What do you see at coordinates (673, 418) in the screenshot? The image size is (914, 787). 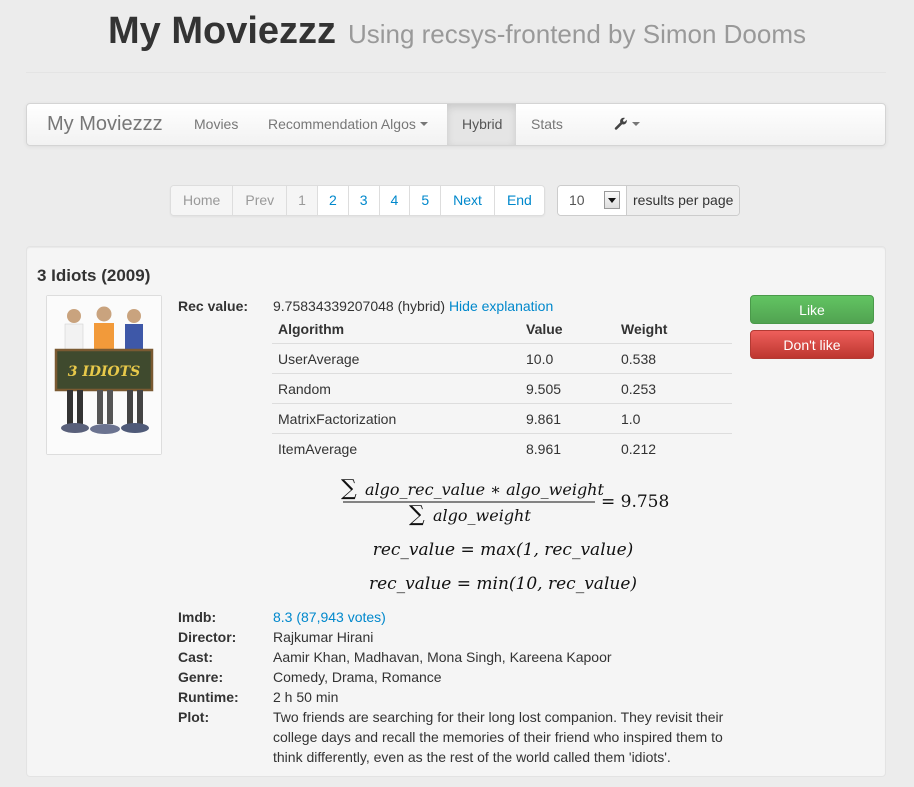 I see `table-cell: 1.0` at bounding box center [673, 418].